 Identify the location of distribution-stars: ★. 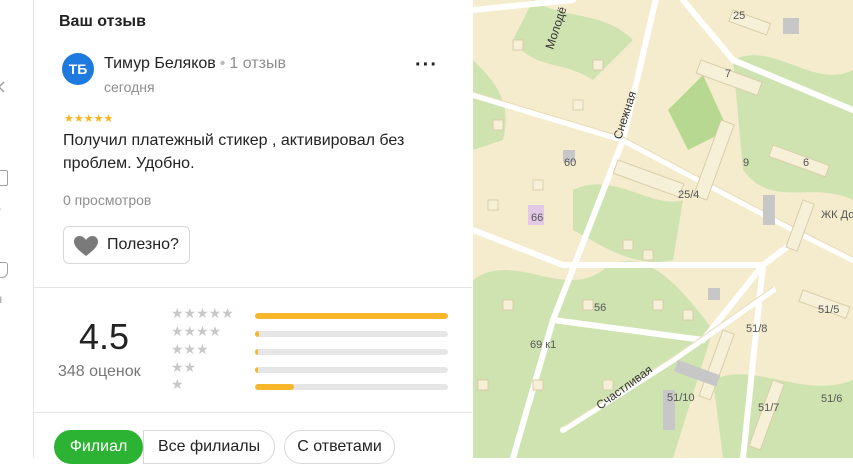
(177, 384).